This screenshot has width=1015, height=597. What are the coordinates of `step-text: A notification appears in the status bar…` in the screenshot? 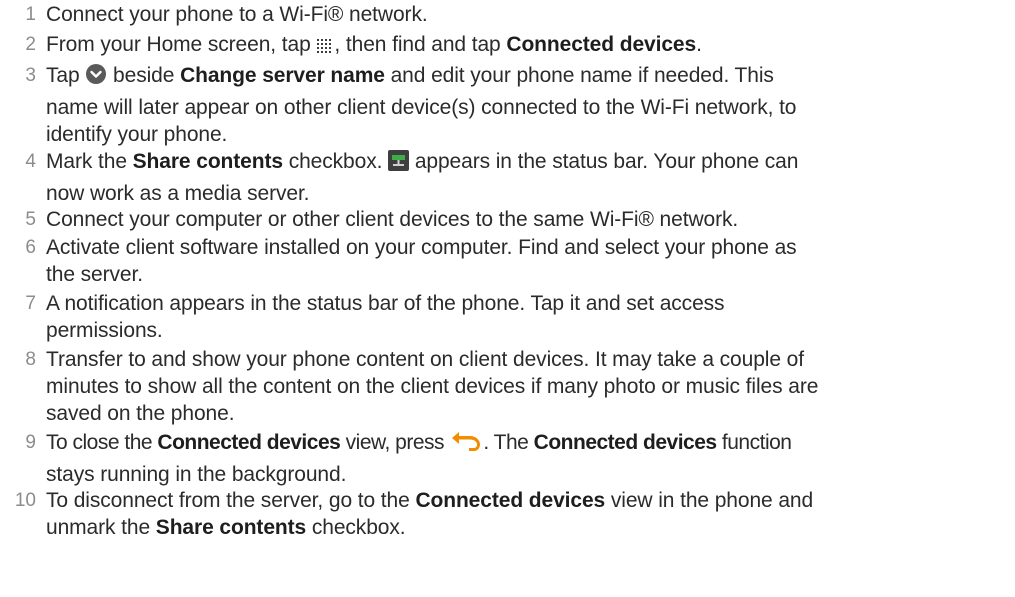 It's located at (526, 317).